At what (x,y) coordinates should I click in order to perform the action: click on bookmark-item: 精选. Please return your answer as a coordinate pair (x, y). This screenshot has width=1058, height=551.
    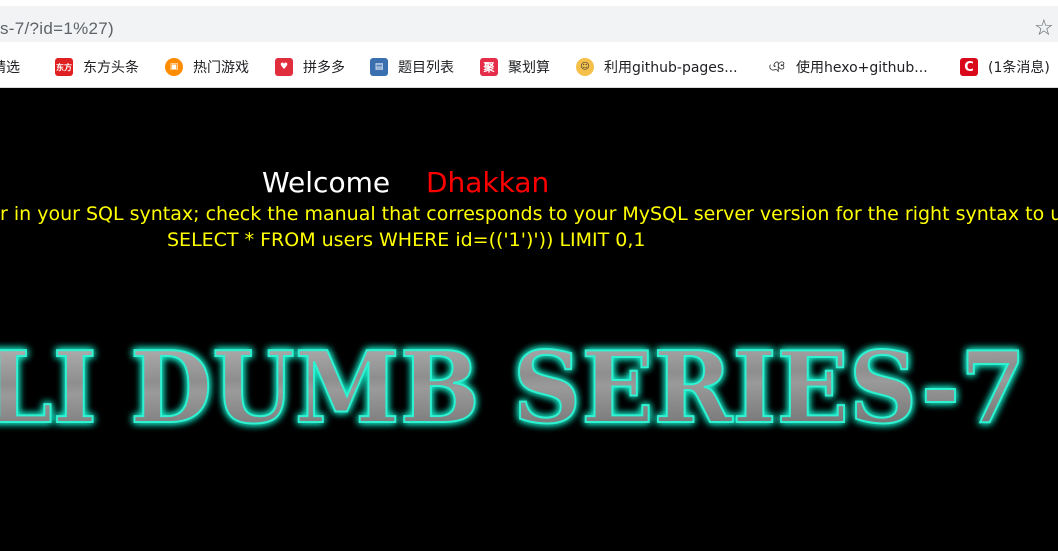
    Looking at the image, I should click on (10, 67).